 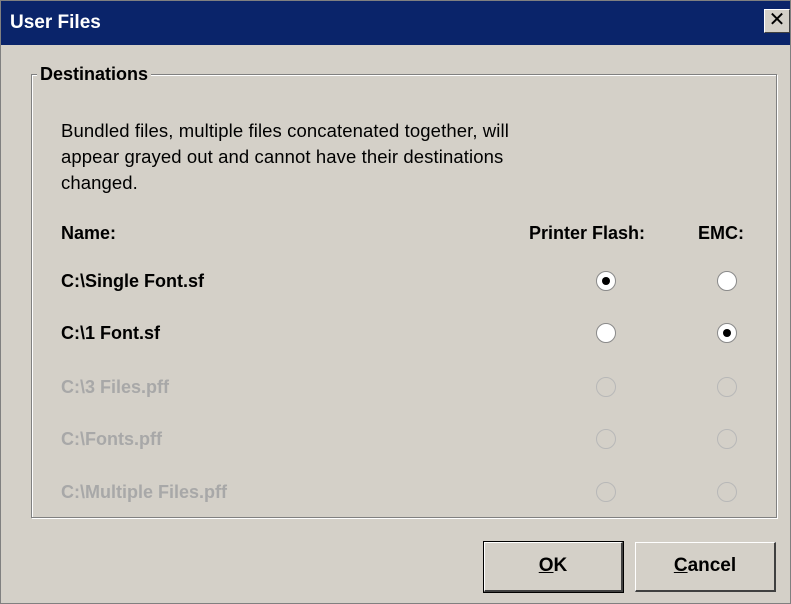 I want to click on file-name-label: C:\Single Font.sf, so click(x=132, y=281).